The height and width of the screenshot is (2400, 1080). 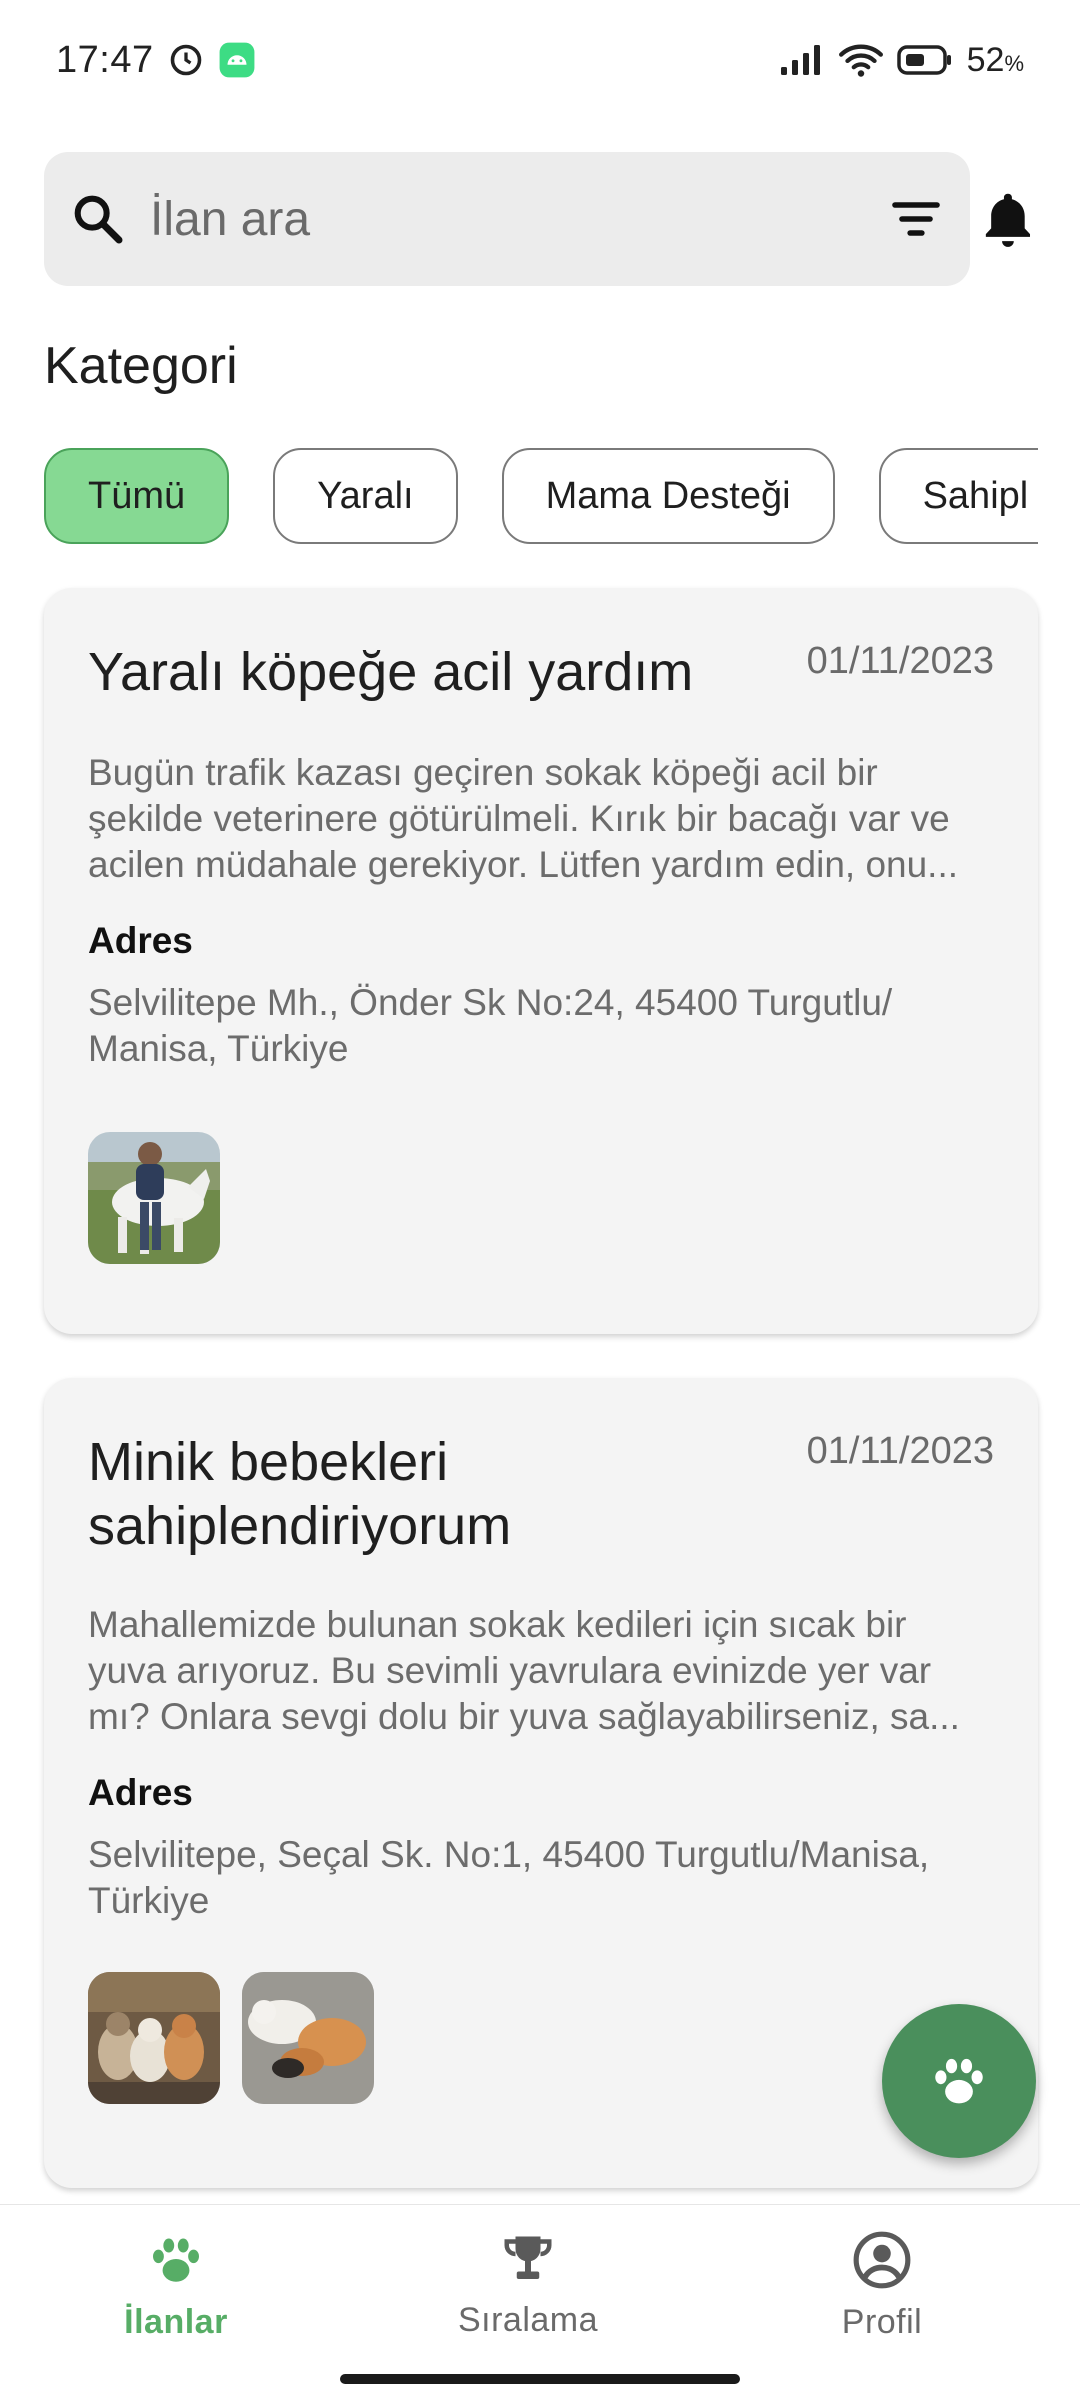 What do you see at coordinates (98, 219) in the screenshot?
I see `search-icon` at bounding box center [98, 219].